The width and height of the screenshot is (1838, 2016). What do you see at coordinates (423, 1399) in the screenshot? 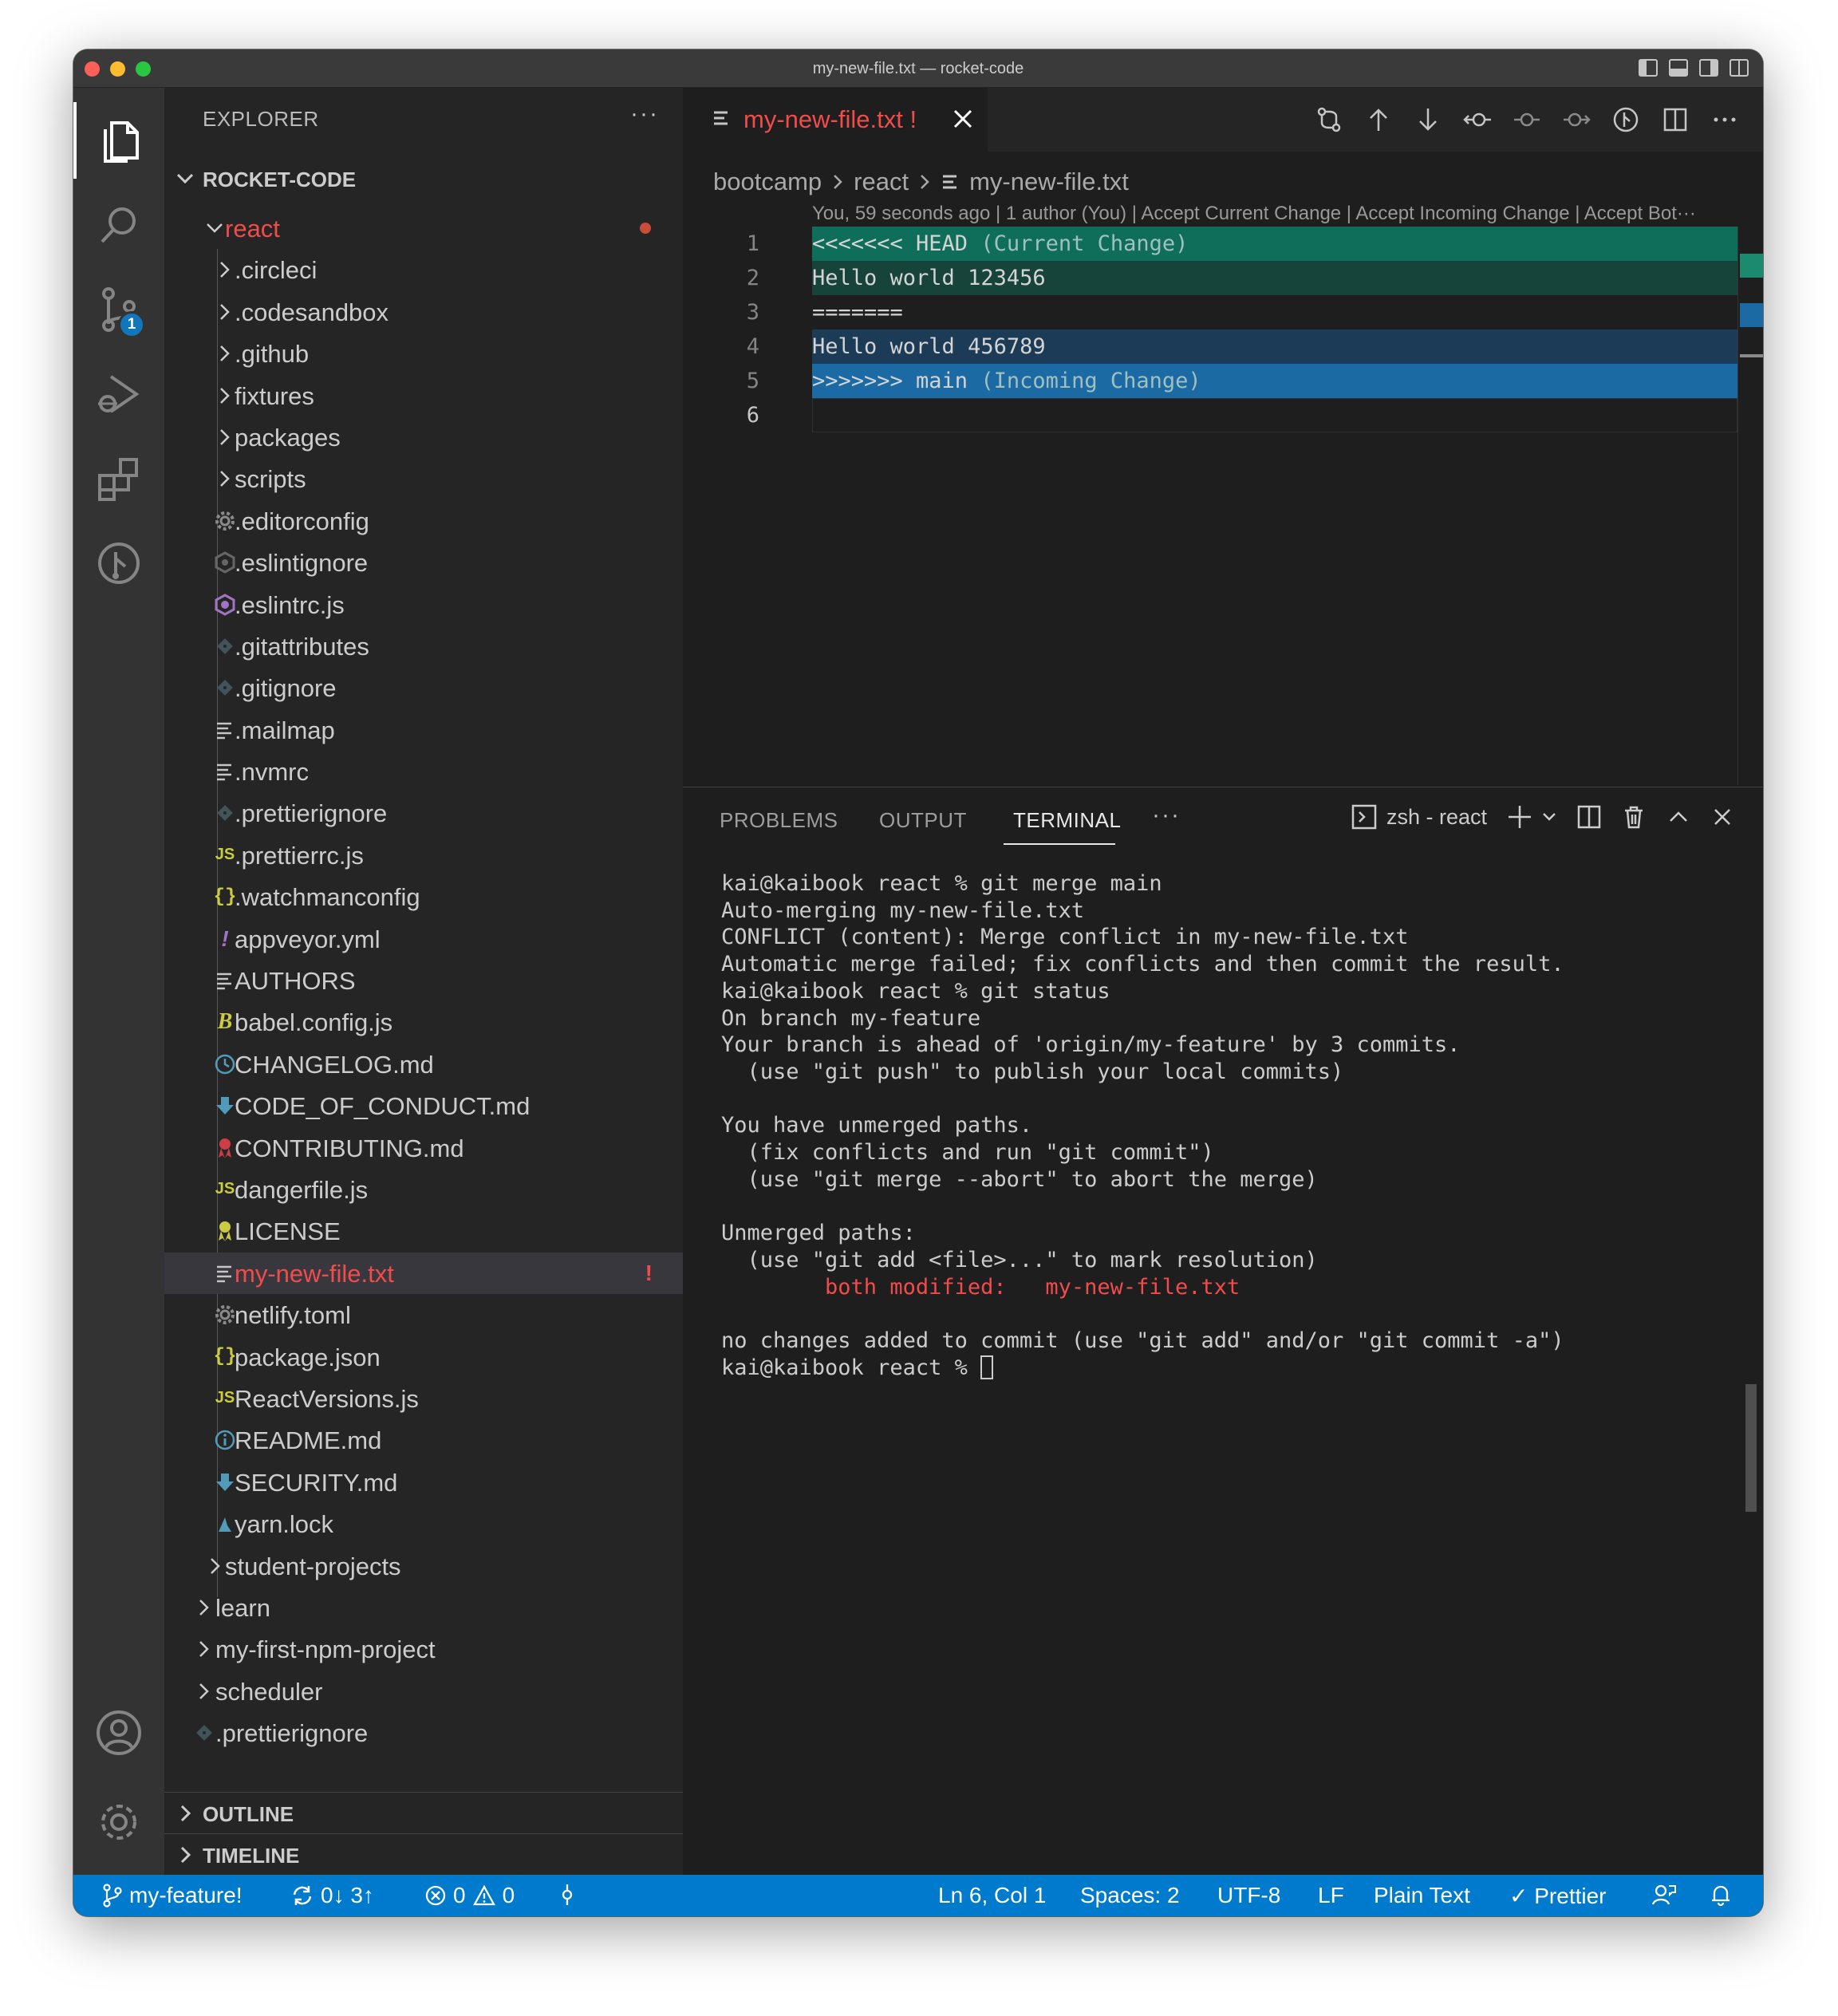
I see `tree-file: JS ReactVersions.js` at bounding box center [423, 1399].